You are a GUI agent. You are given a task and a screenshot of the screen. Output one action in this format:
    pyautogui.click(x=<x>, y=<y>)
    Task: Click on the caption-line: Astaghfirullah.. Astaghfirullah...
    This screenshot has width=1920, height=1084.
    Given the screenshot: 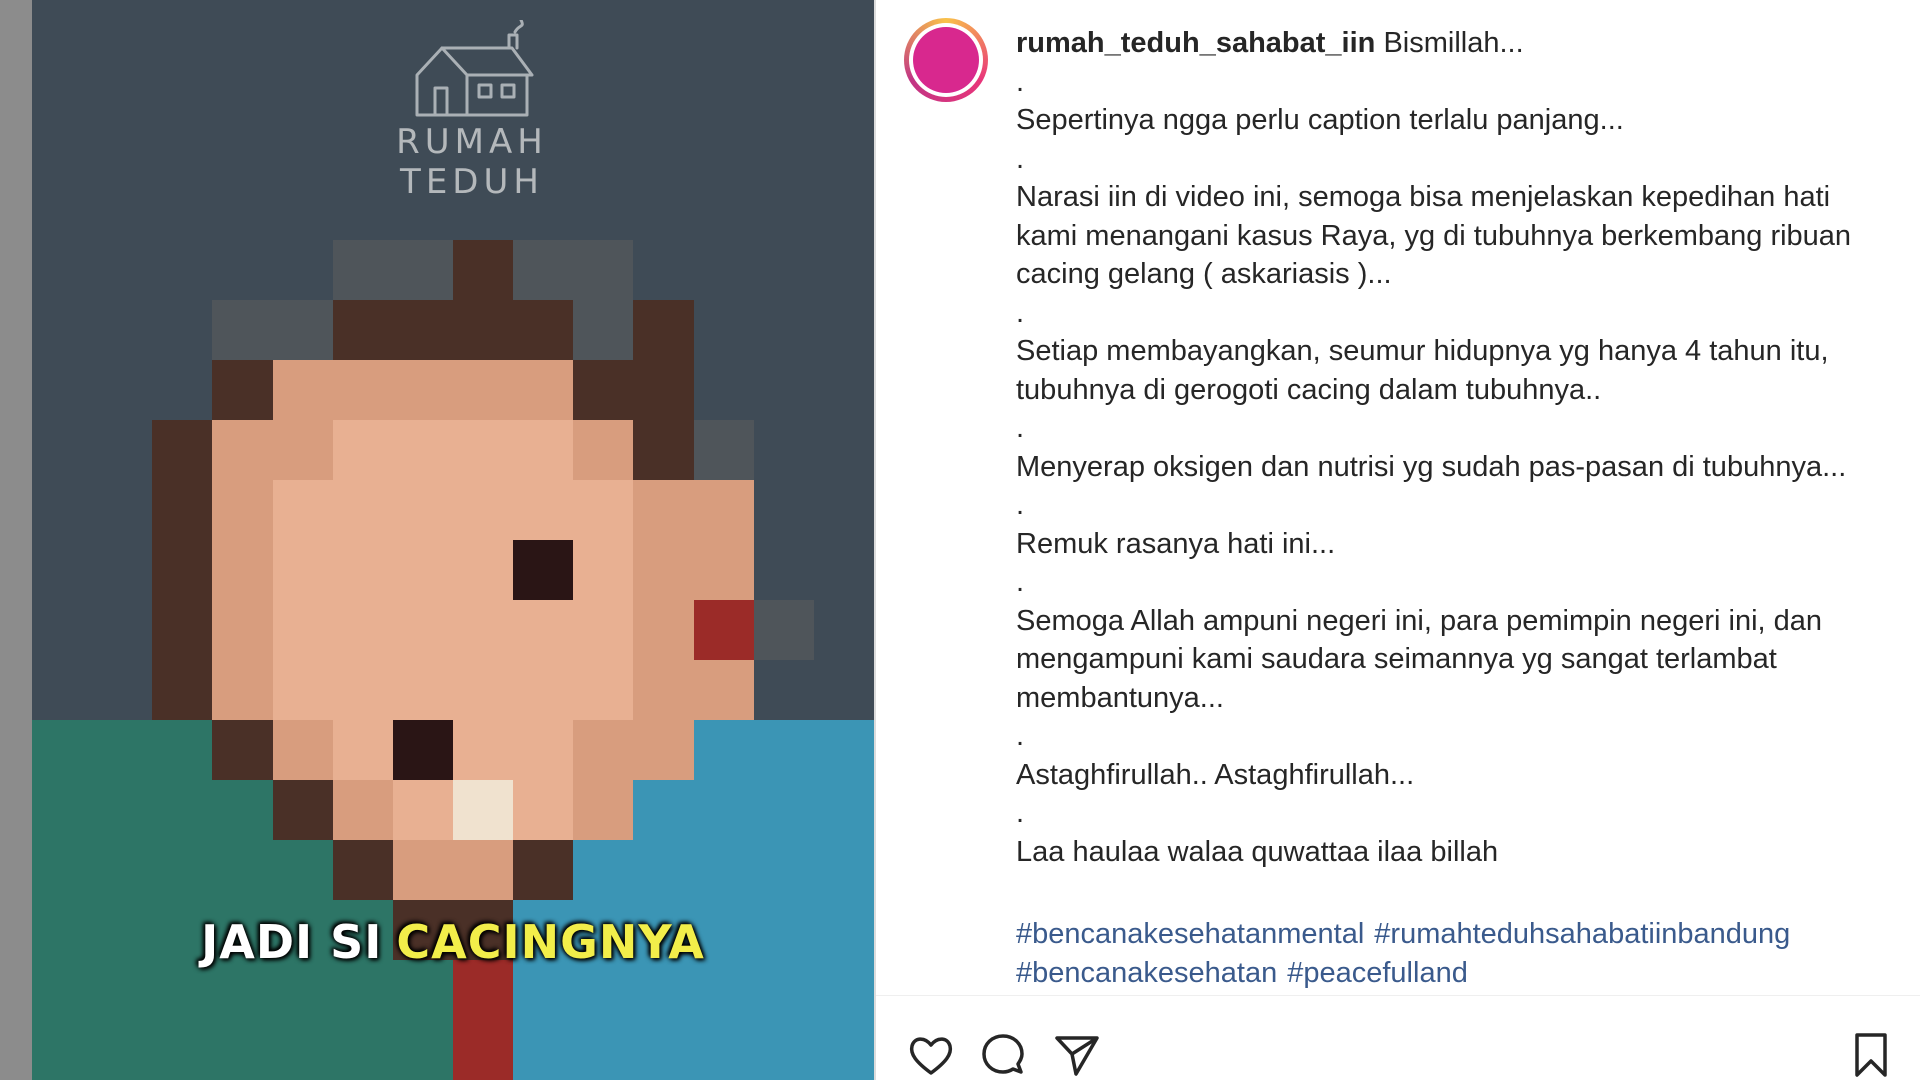 What is the action you would take?
    pyautogui.click(x=1215, y=774)
    